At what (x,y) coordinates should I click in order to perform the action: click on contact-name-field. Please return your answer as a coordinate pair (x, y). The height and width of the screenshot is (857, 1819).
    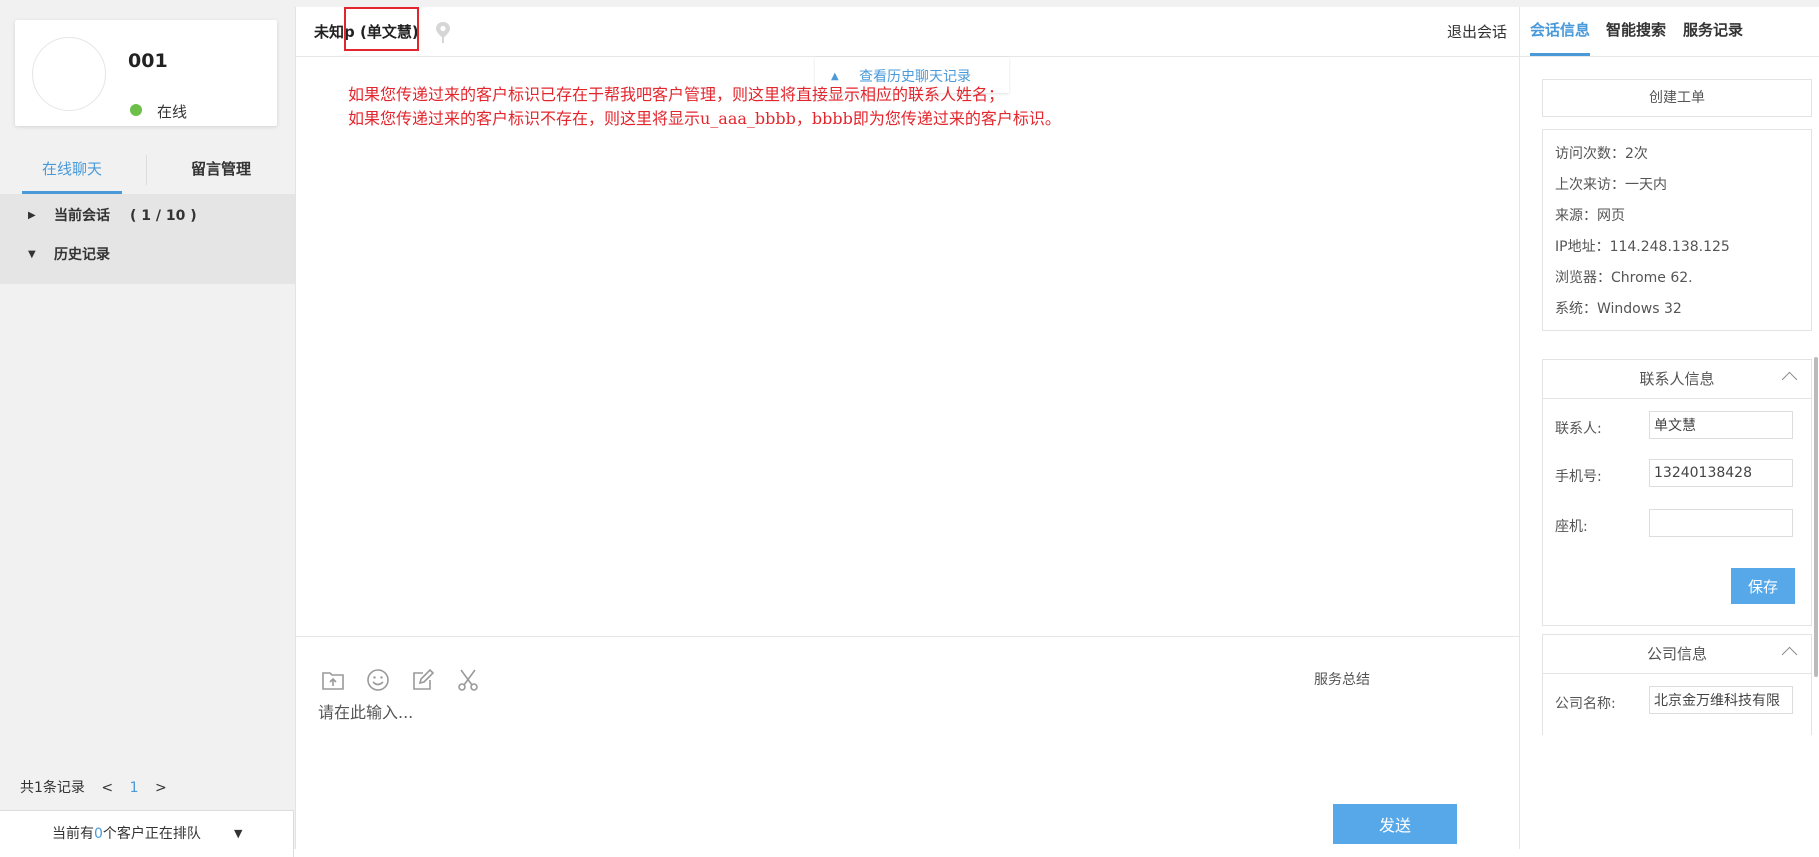
    Looking at the image, I should click on (1721, 425).